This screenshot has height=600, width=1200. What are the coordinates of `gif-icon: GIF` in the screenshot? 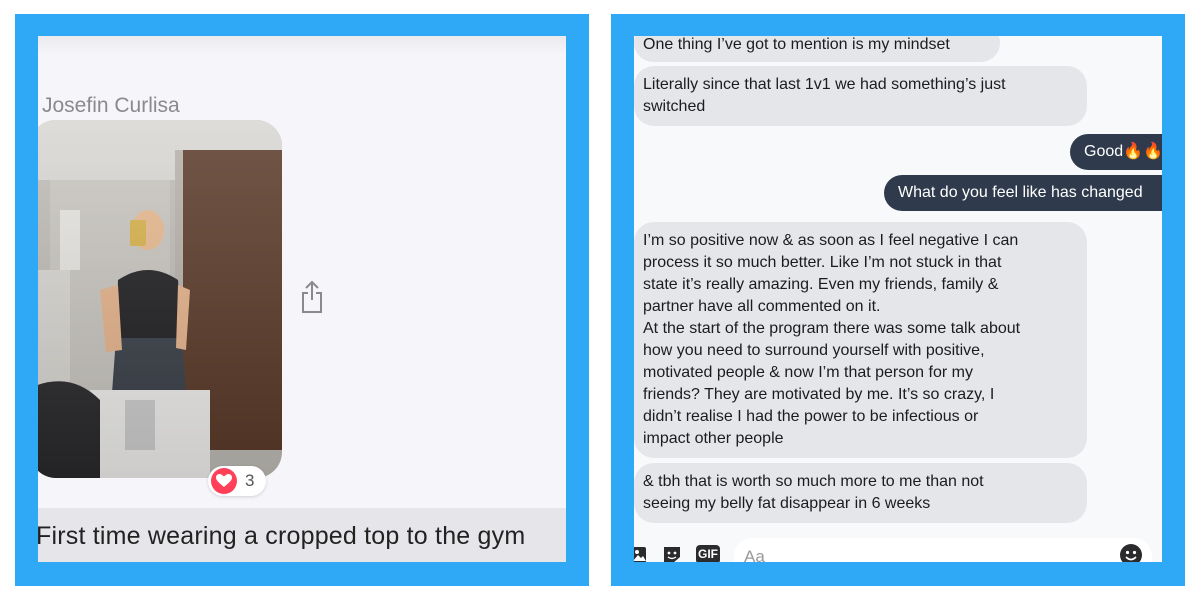 It's located at (708, 553).